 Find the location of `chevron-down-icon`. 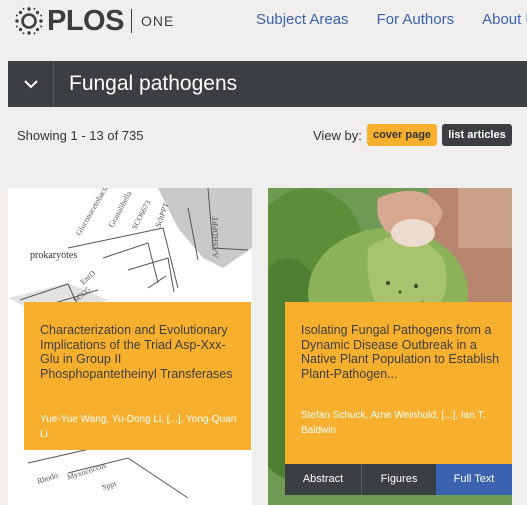

chevron-down-icon is located at coordinates (30, 84).